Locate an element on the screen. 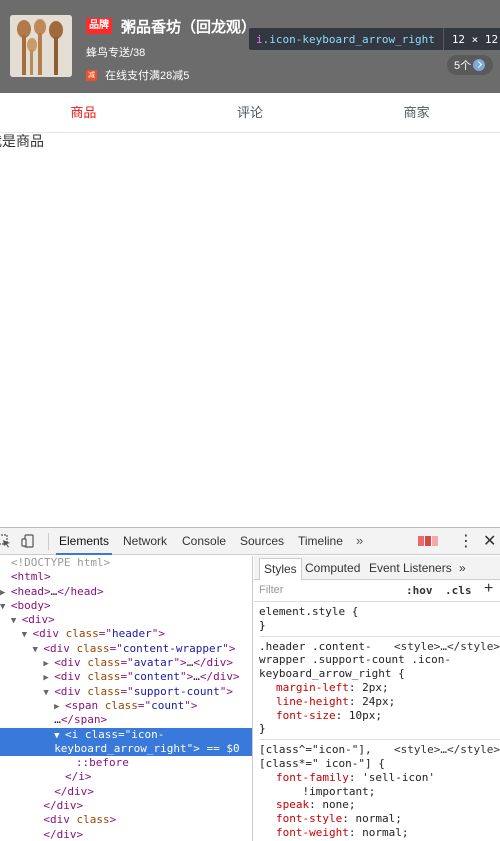  styles-subtabs: Styles Computed Event Listeners » is located at coordinates (377, 568).